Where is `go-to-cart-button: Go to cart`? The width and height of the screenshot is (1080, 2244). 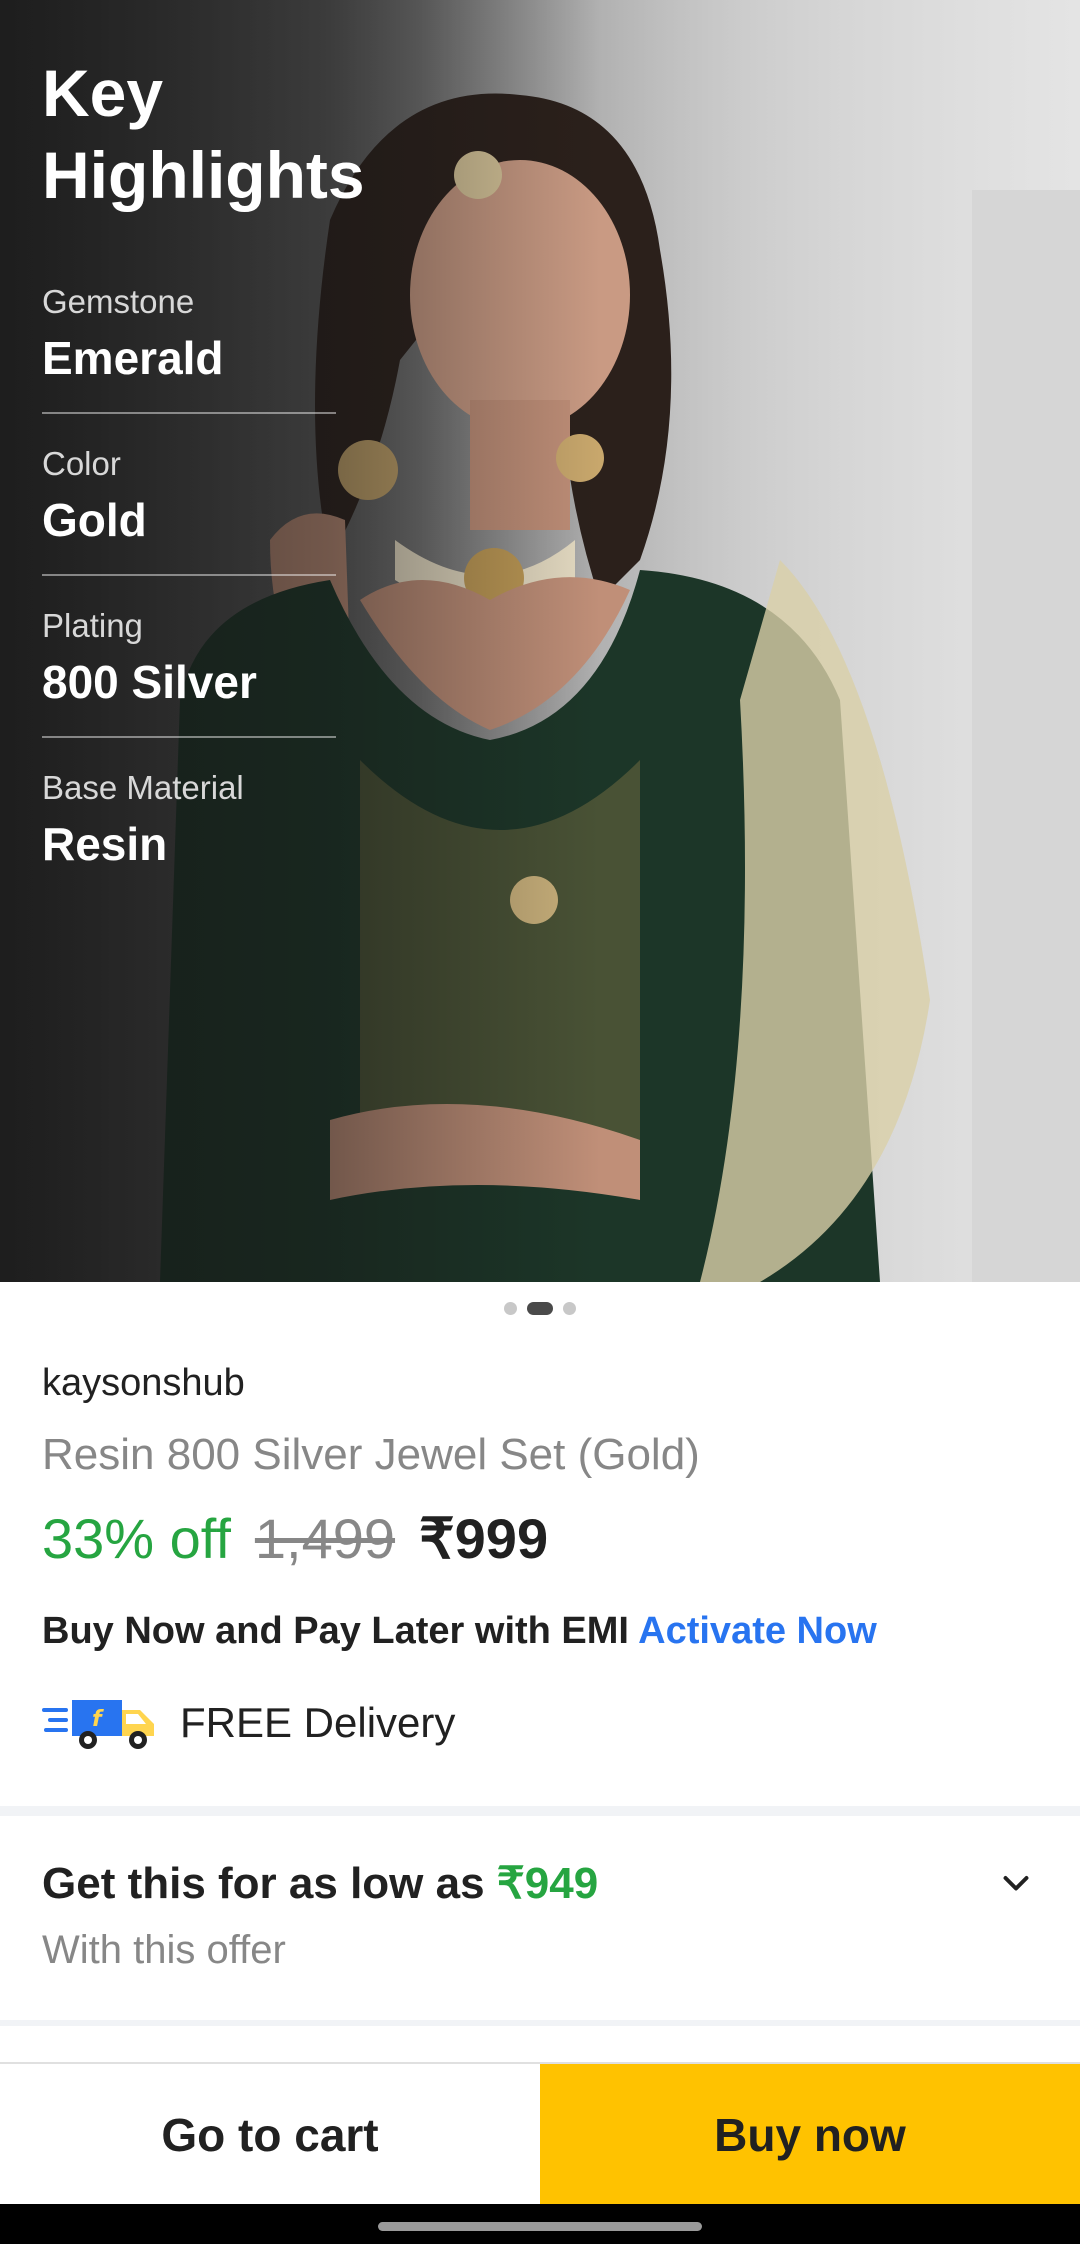 go-to-cart-button: Go to cart is located at coordinates (270, 2135).